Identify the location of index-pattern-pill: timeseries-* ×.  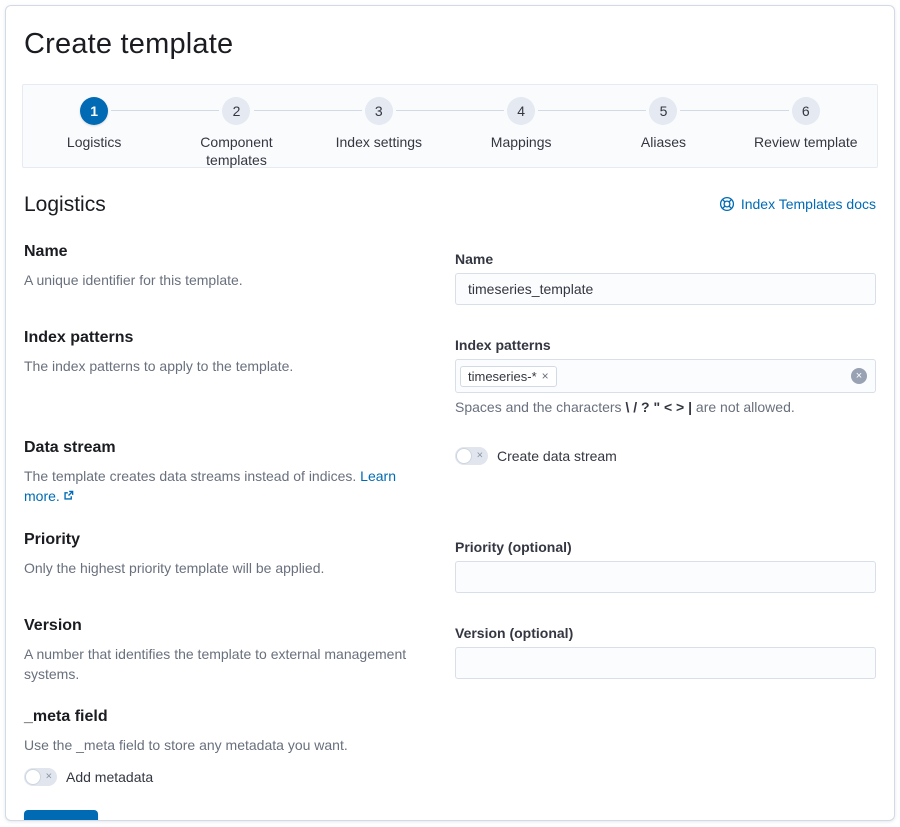
(508, 376).